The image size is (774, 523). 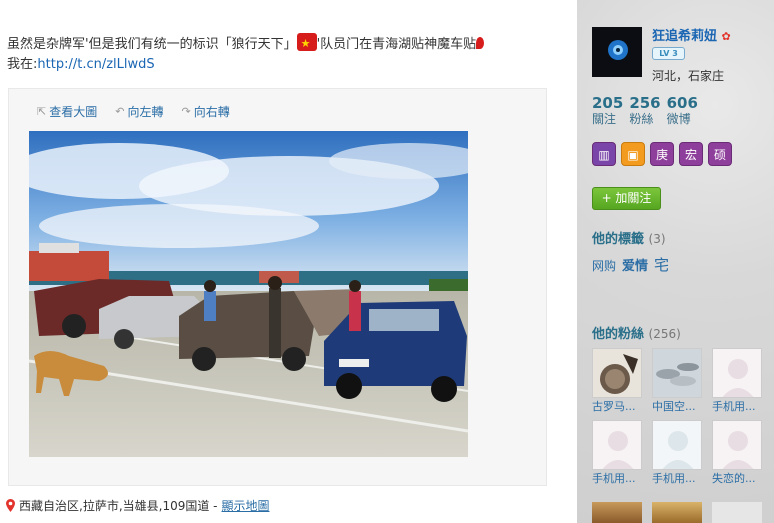 I want to click on stat-following: 205 關注, so click(x=607, y=111).